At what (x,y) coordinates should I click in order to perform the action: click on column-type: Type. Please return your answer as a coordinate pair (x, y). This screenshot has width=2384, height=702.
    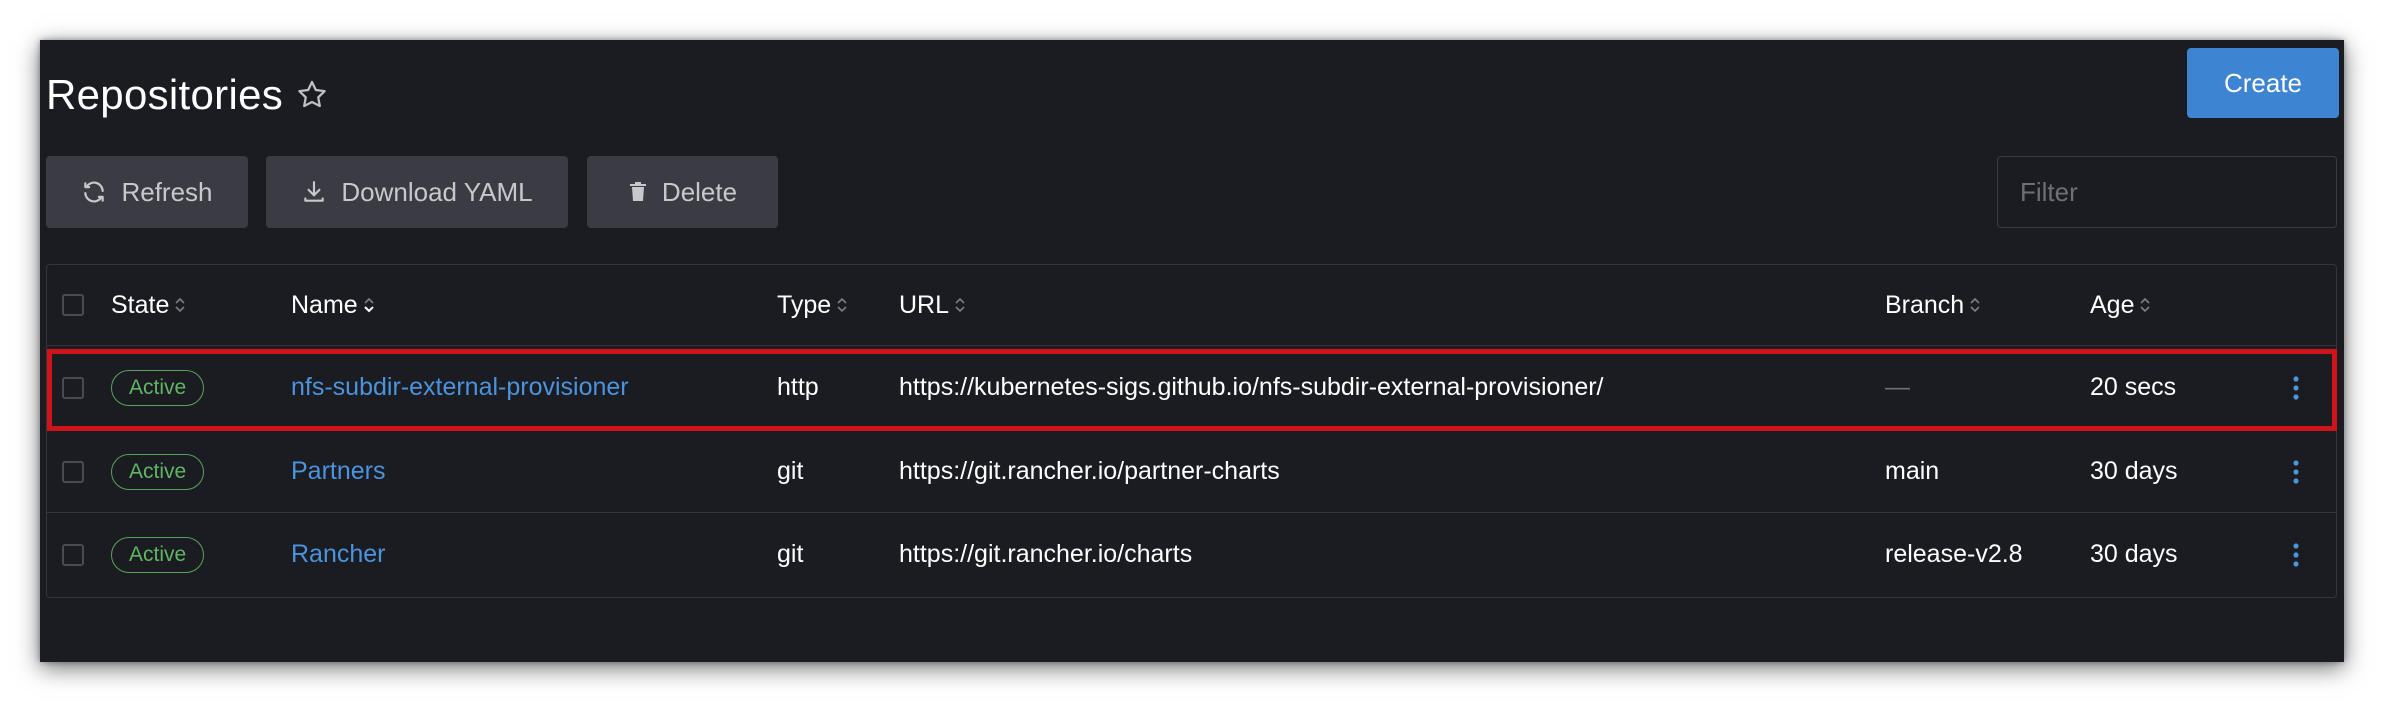
    Looking at the image, I should click on (813, 305).